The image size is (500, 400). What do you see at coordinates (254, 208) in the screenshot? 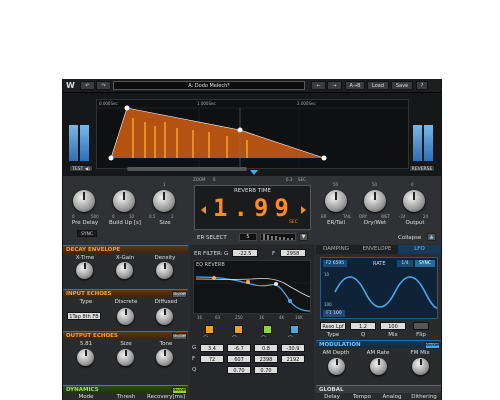
I see `reverb-time-value: 1.99` at bounding box center [254, 208].